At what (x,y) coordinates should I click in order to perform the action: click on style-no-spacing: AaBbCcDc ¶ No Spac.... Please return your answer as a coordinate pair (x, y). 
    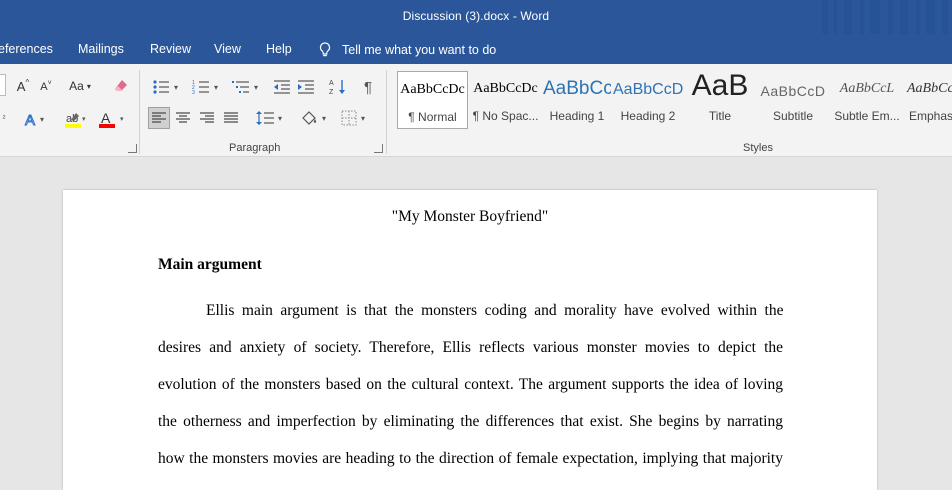
    Looking at the image, I should click on (505, 100).